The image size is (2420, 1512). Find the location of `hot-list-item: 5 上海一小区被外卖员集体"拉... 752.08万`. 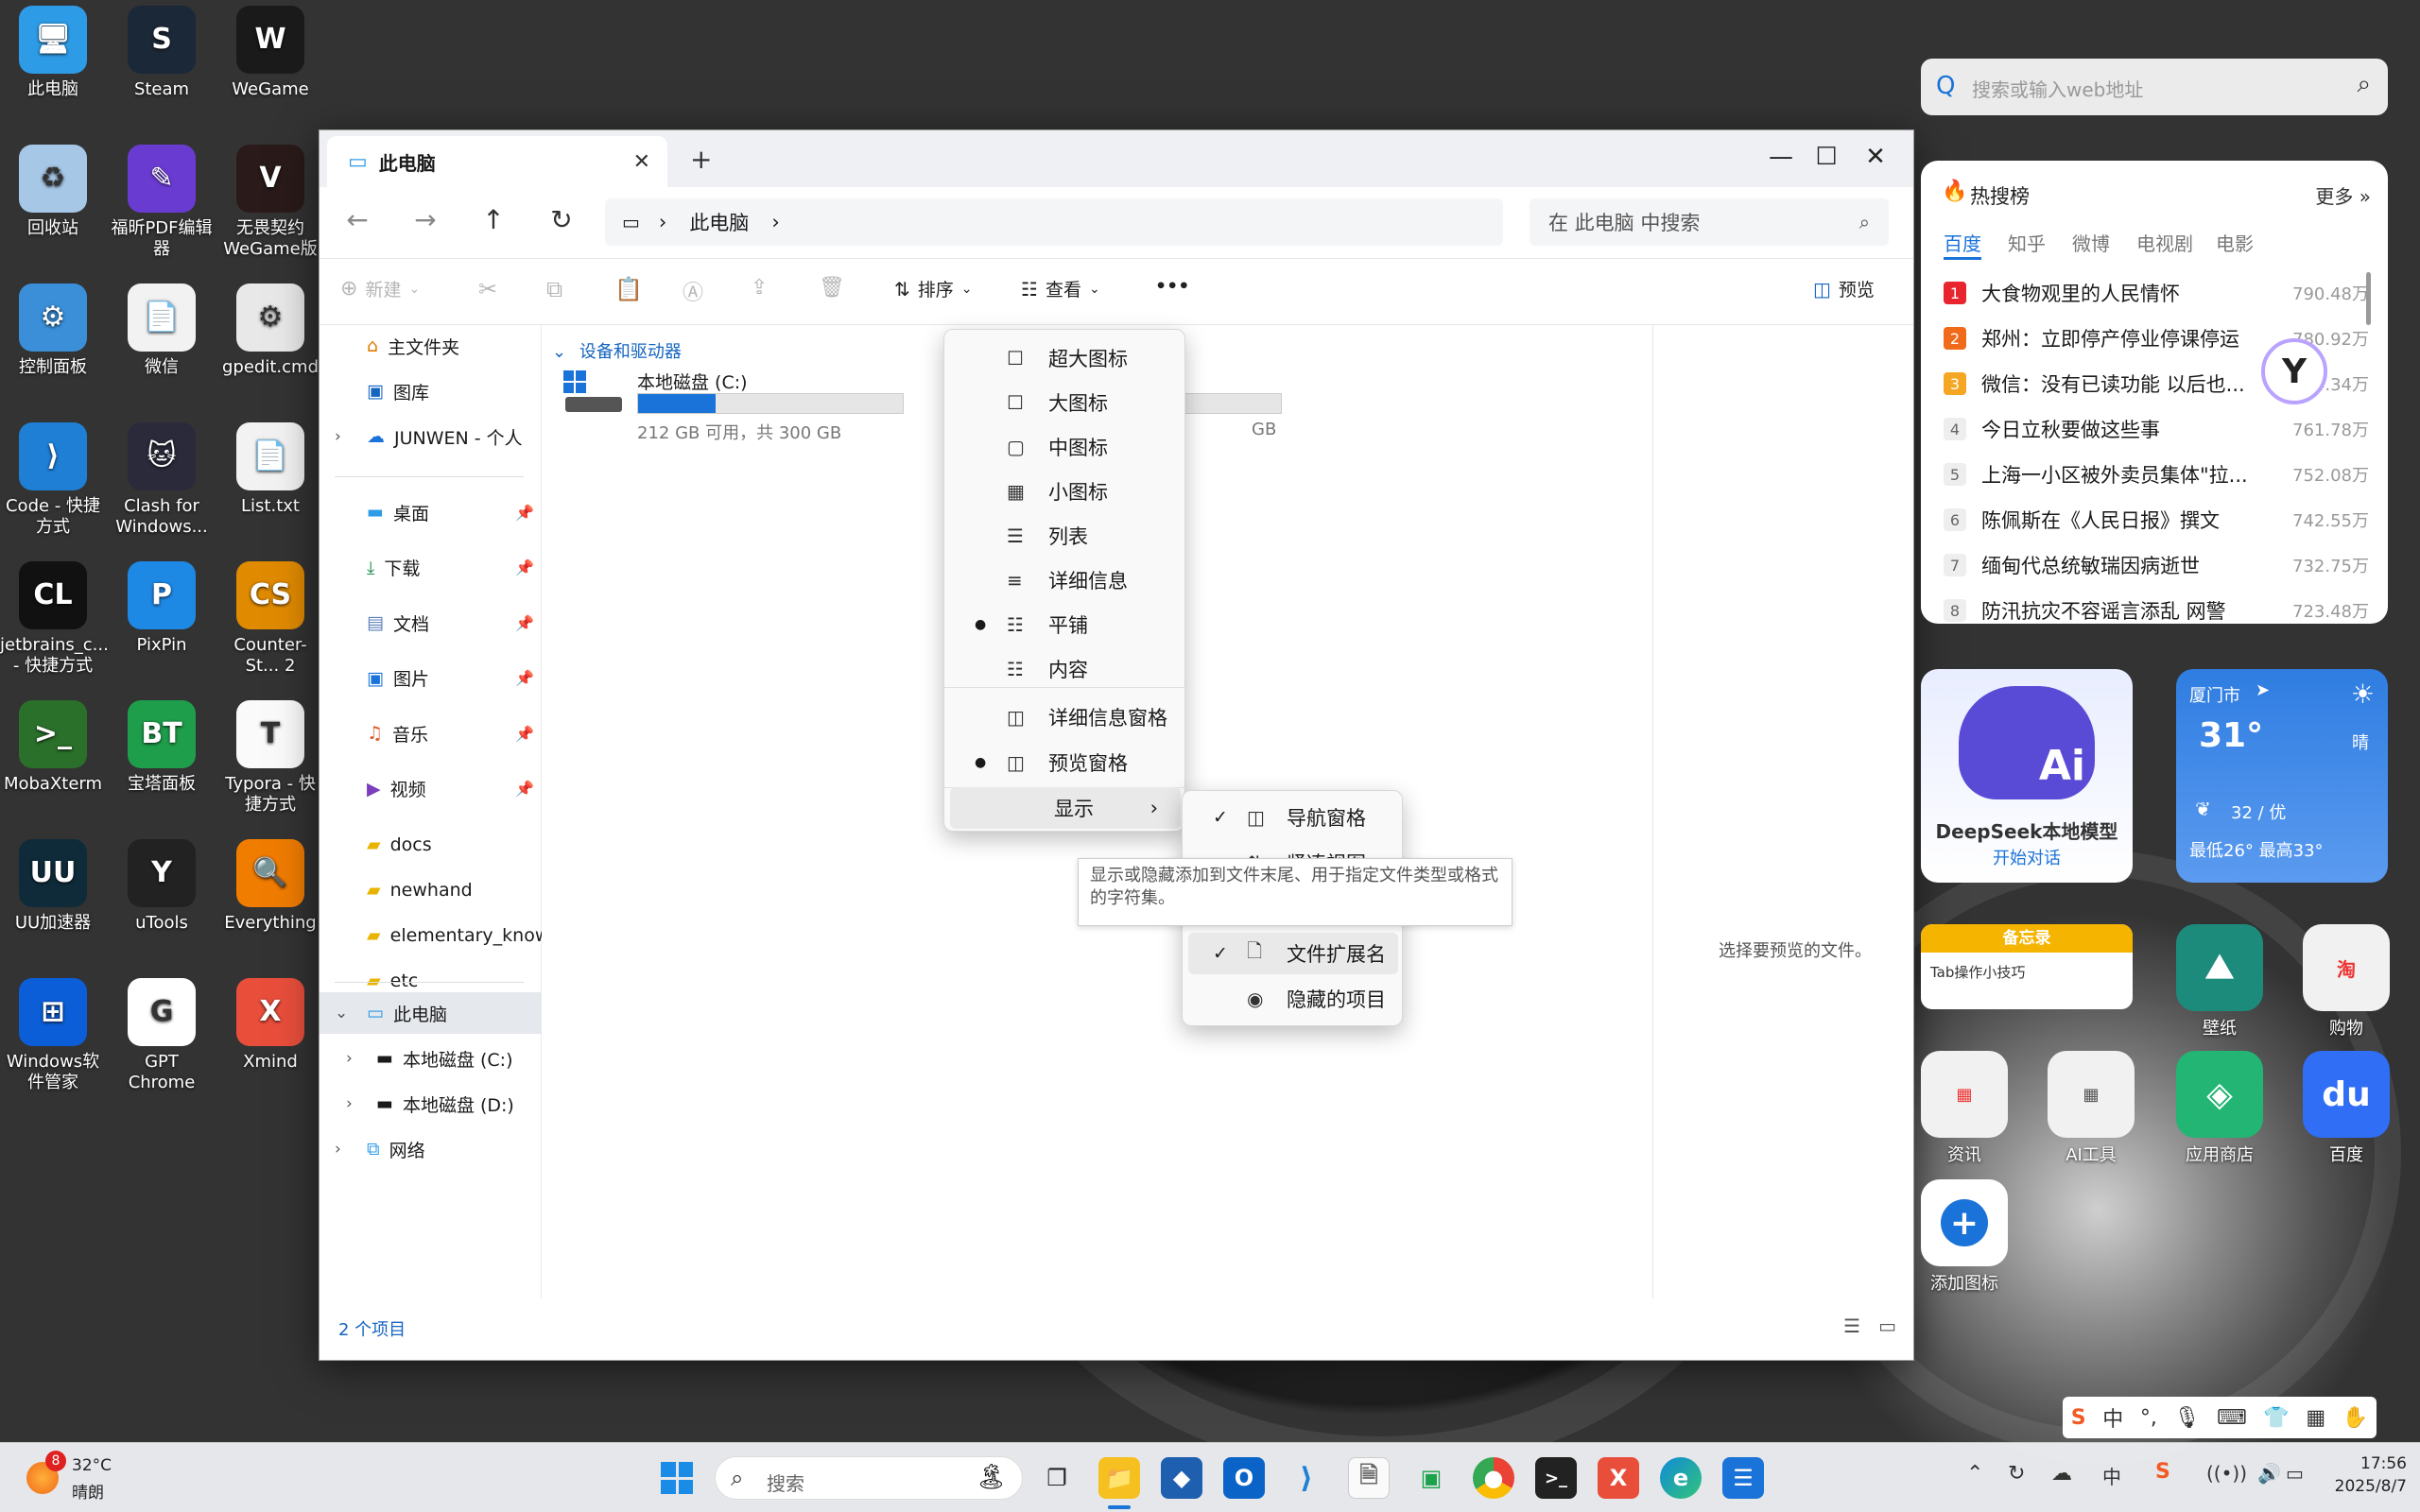

hot-list-item: 5 上海一小区被外卖员集体"拉... 752.08万 is located at coordinates (2156, 474).